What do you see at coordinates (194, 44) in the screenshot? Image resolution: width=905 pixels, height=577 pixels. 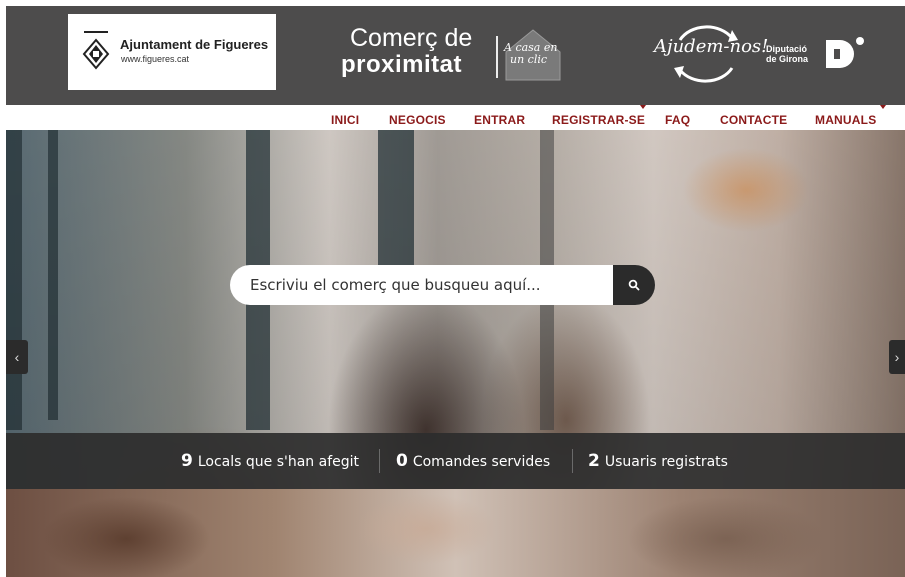 I see `logo-title: Ajuntament de Figueres` at bounding box center [194, 44].